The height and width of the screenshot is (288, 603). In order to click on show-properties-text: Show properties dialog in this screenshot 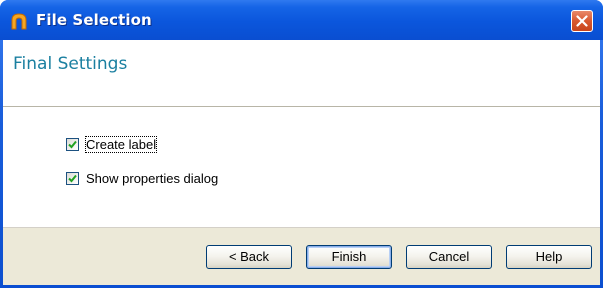, I will do `click(152, 178)`.